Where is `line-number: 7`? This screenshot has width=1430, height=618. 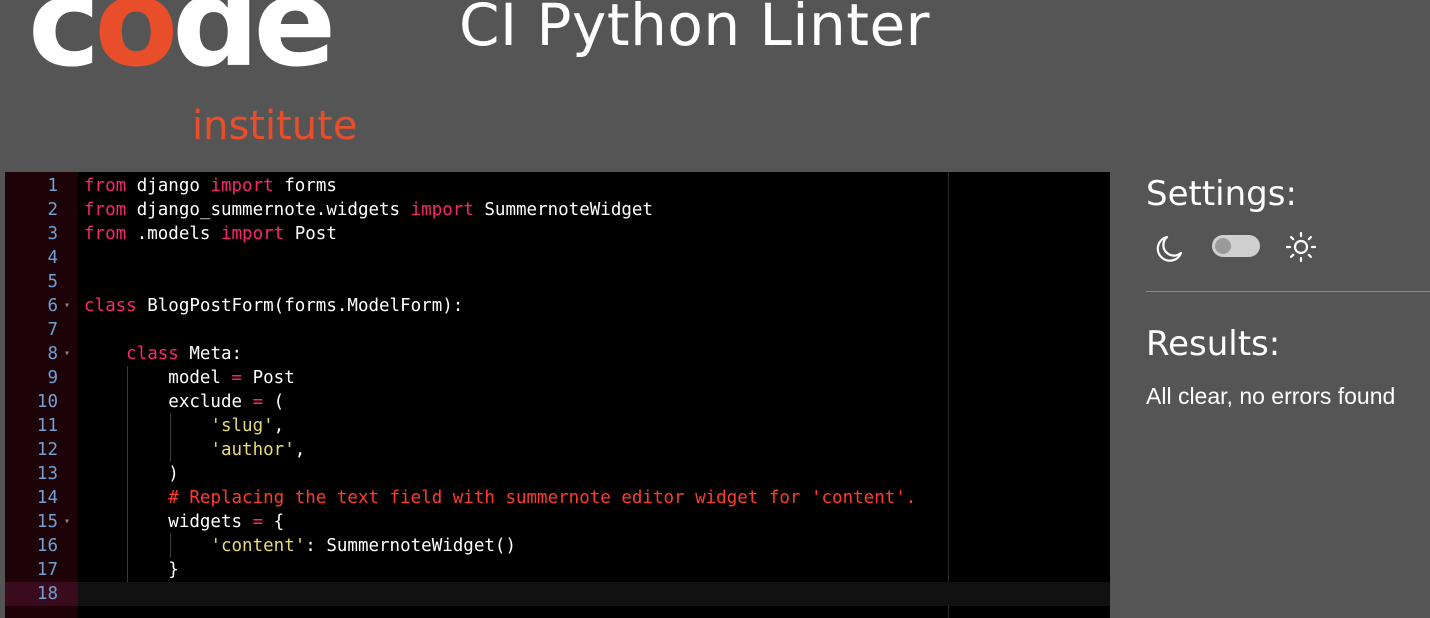 line-number: 7 is located at coordinates (52, 330).